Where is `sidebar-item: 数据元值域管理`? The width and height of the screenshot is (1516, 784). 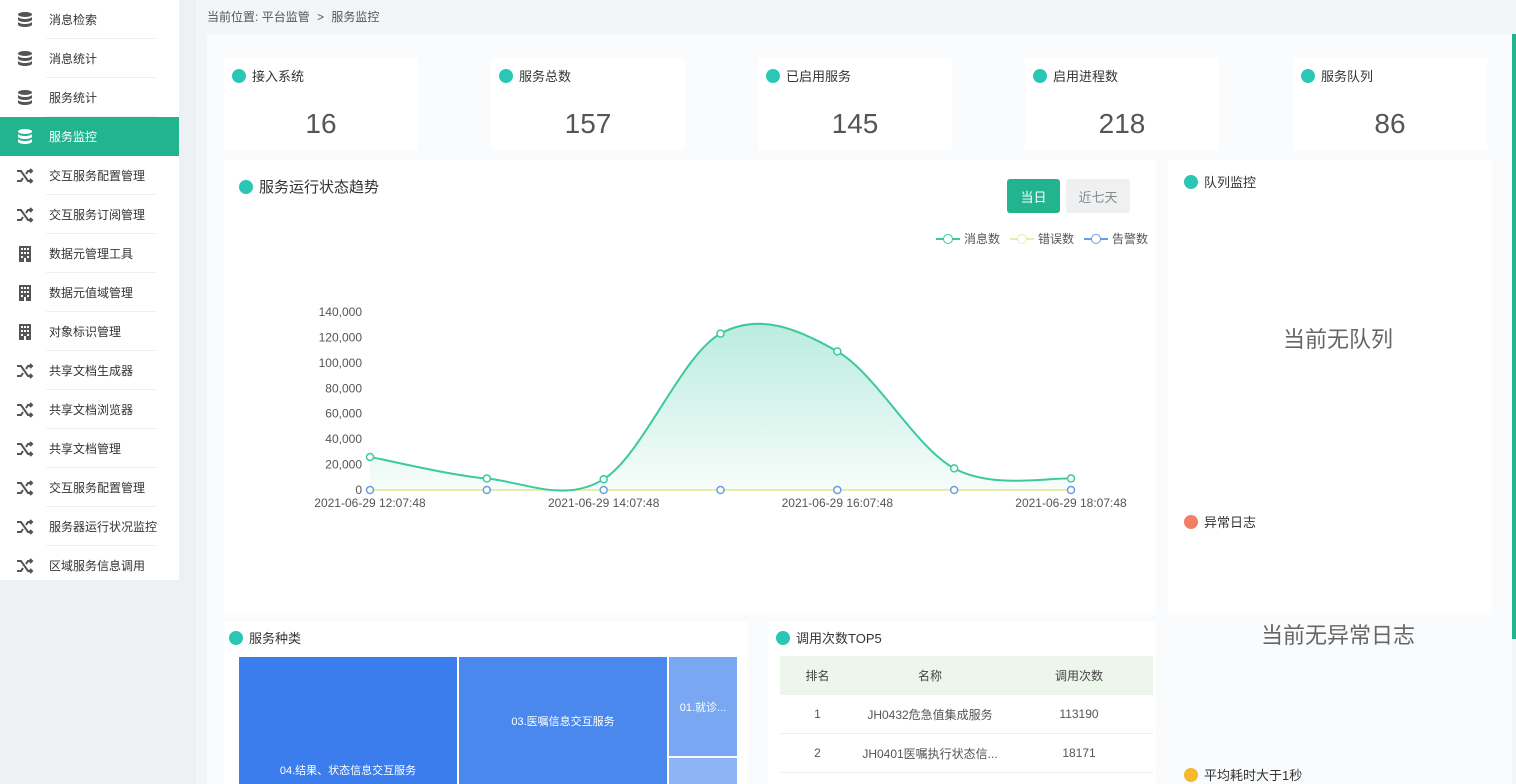
sidebar-item: 数据元值域管理 is located at coordinates (89, 292).